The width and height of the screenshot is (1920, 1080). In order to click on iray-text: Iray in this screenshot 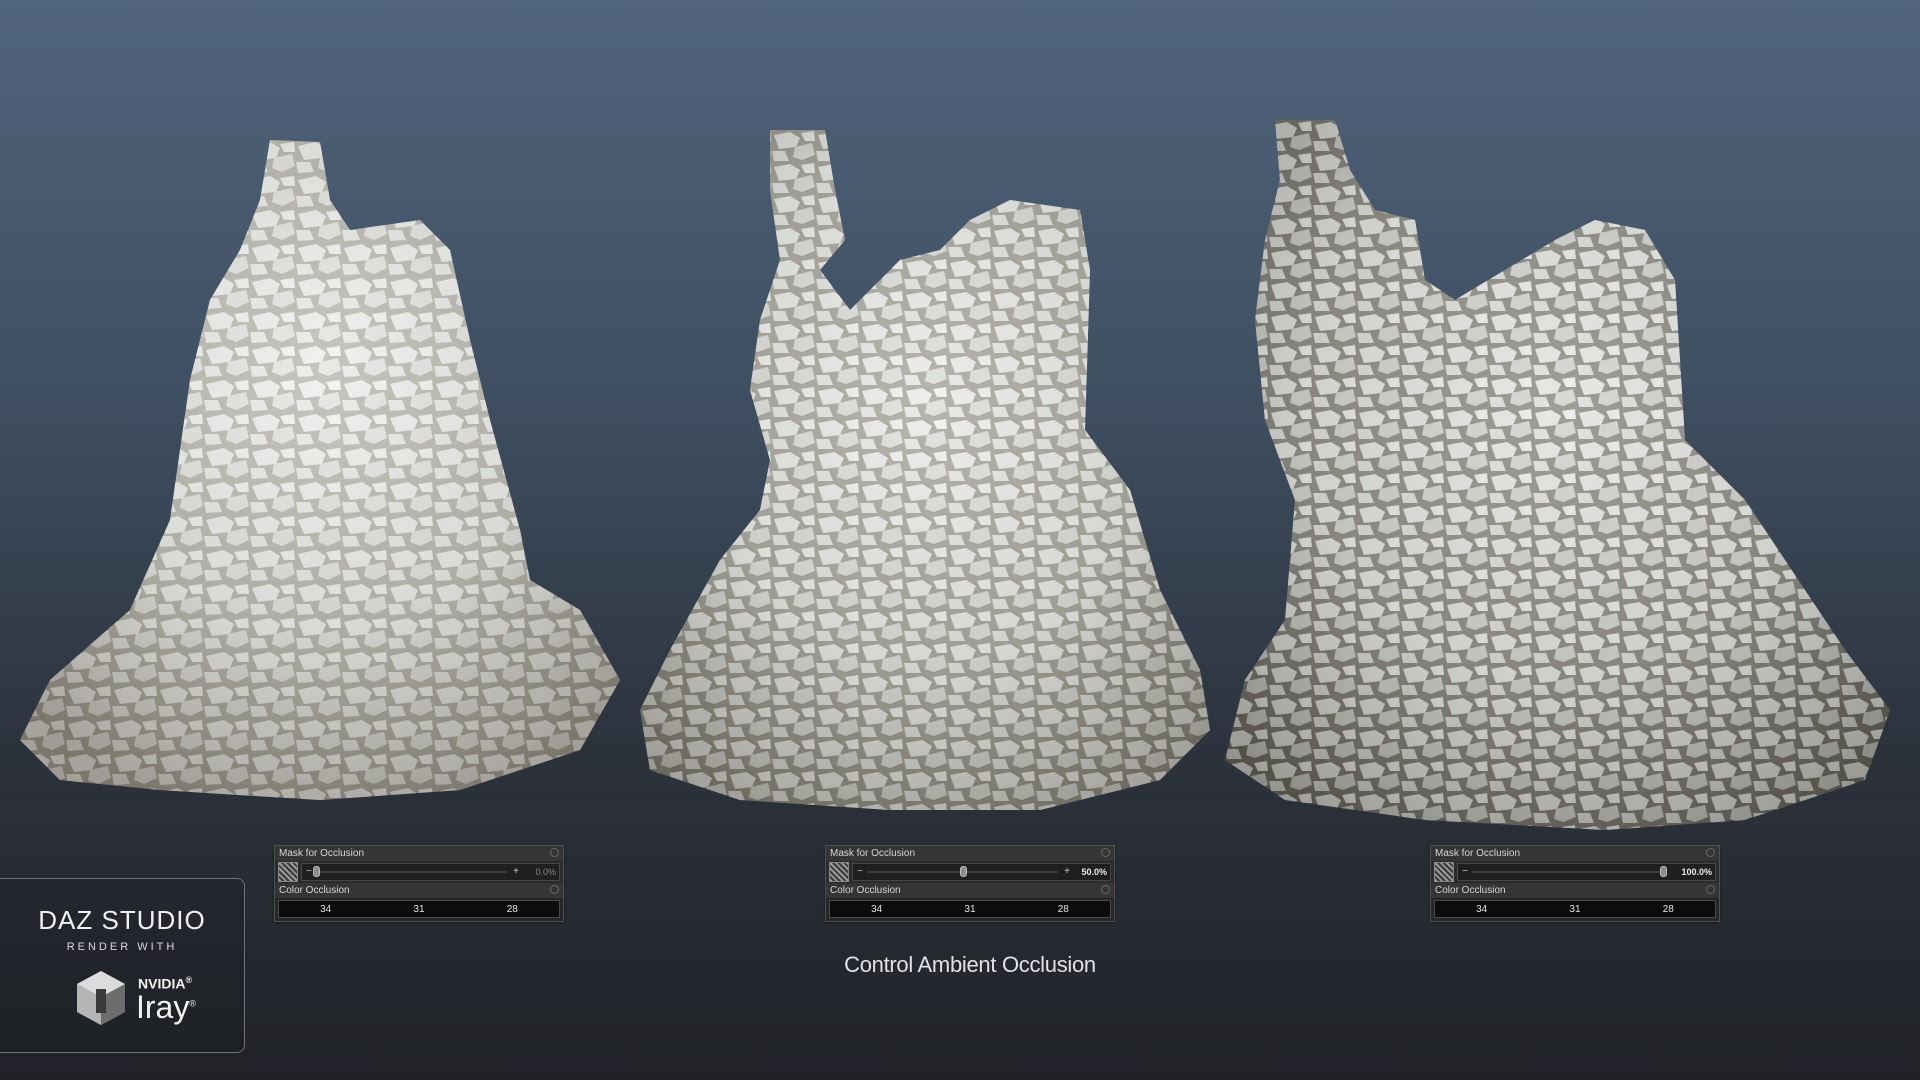, I will do `click(163, 1007)`.